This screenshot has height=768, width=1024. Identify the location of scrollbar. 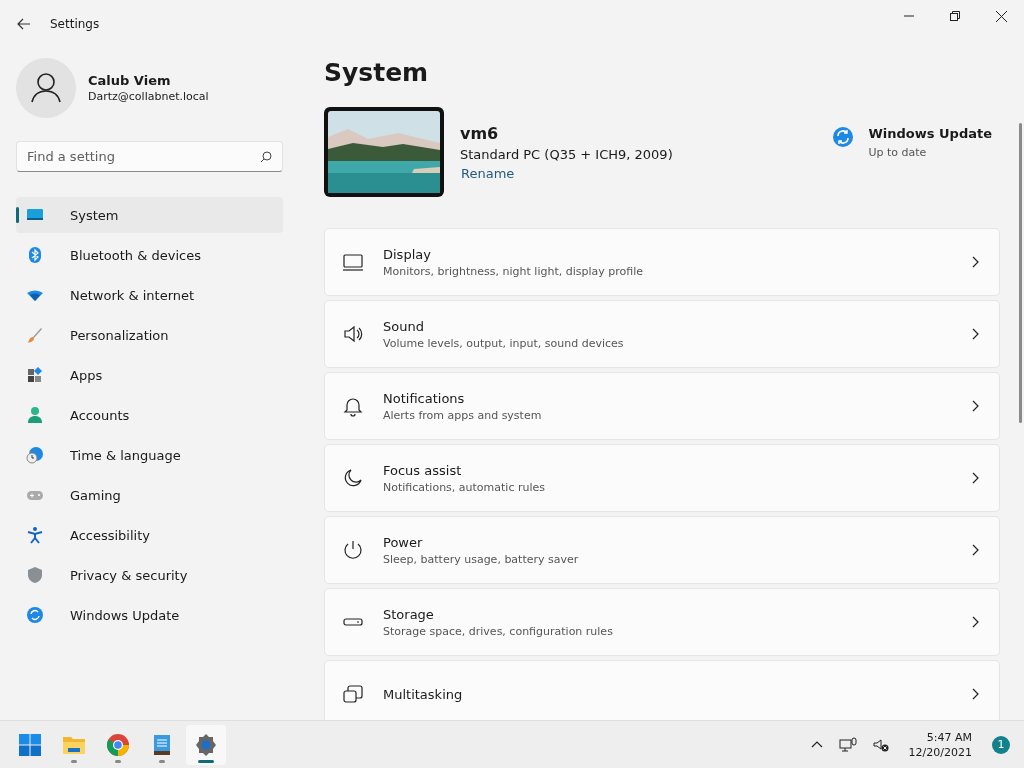
(1020, 273).